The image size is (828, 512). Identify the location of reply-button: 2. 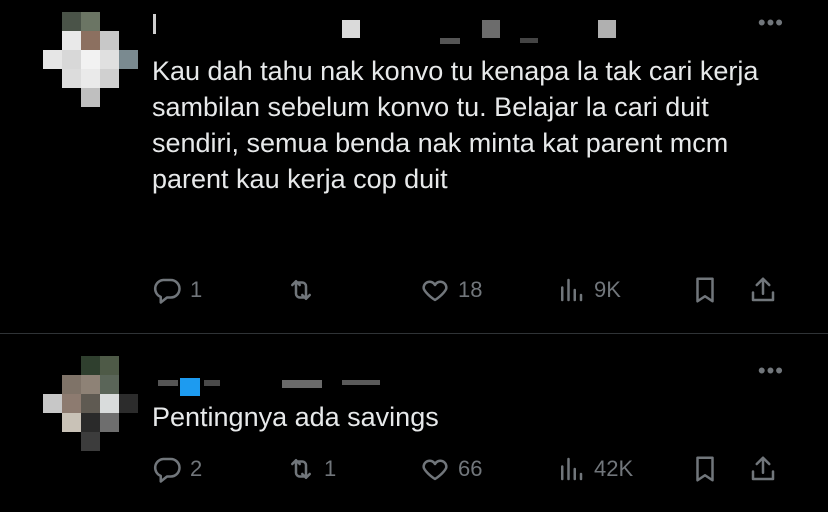
(177, 469).